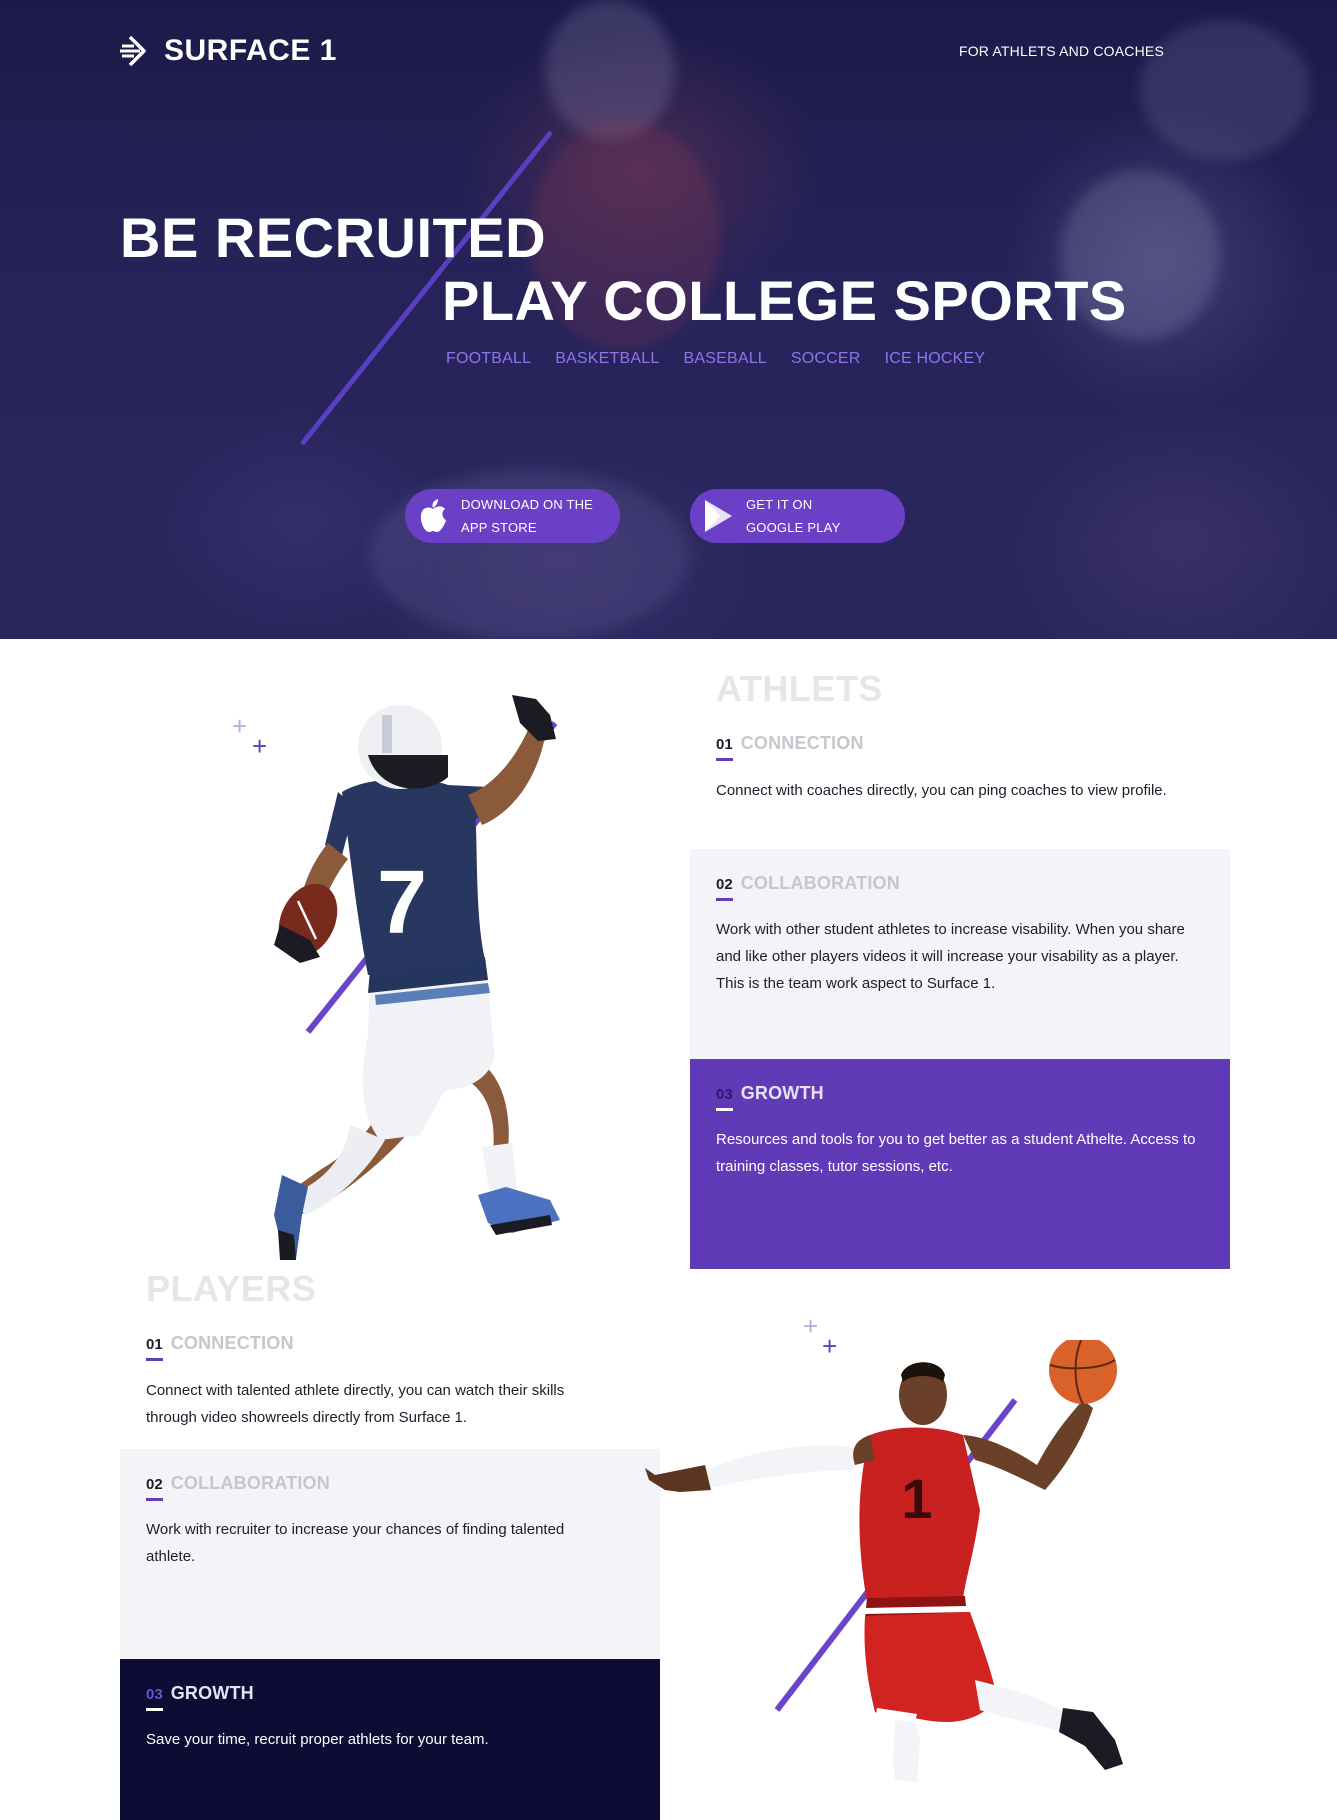 Image resolution: width=1337 pixels, height=1820 pixels. I want to click on athletes-item-3-heading: 03 GROWTH, so click(770, 1097).